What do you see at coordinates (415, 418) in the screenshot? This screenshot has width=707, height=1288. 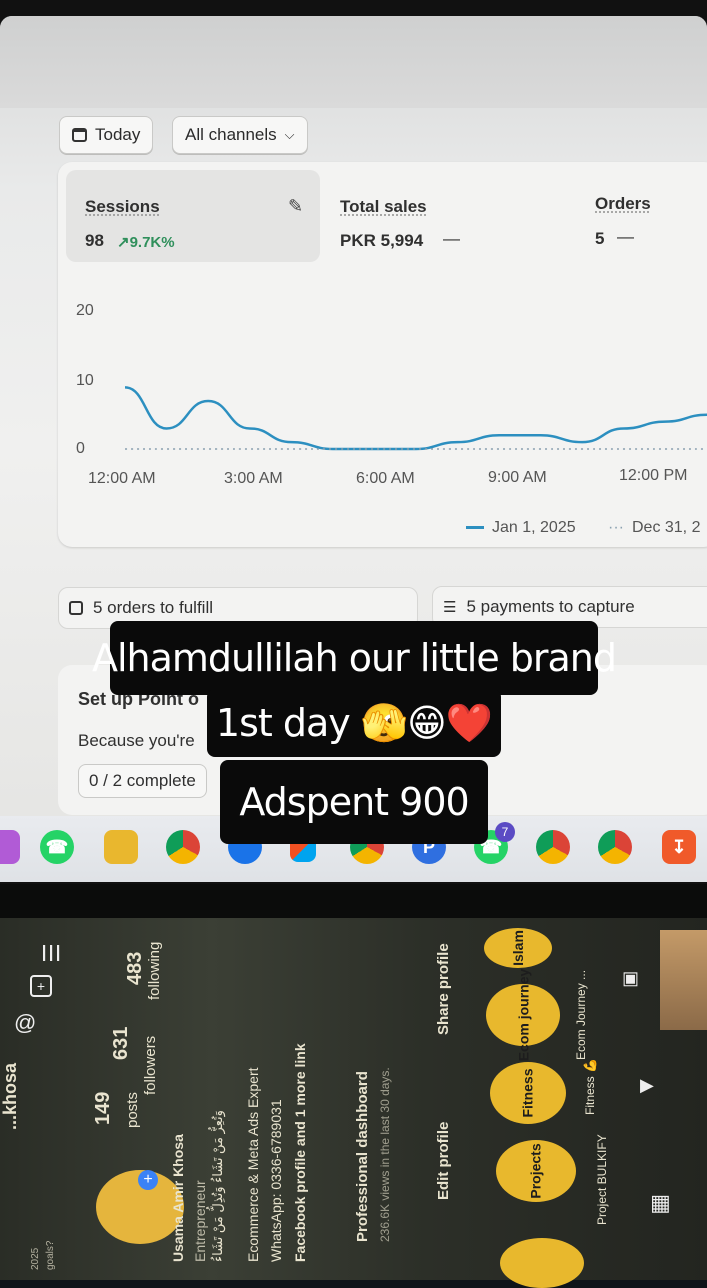 I see `series-line-current` at bounding box center [415, 418].